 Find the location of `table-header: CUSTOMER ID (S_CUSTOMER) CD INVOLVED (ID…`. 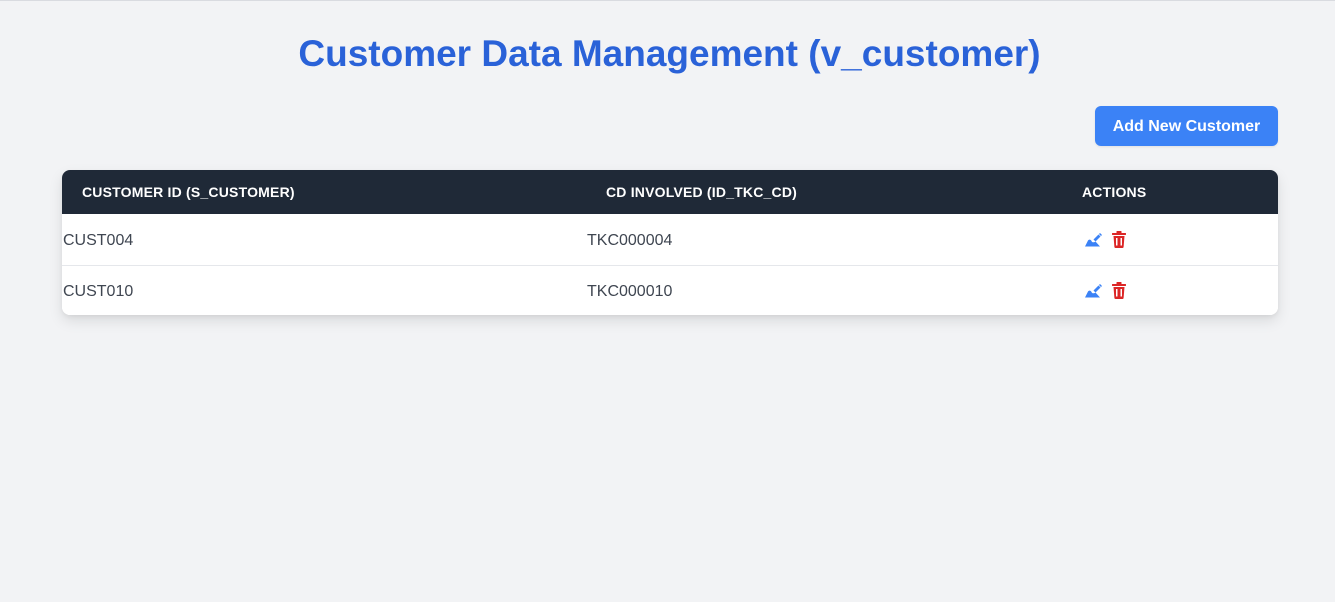

table-header: CUSTOMER ID (S_CUSTOMER) CD INVOLVED (ID… is located at coordinates (670, 192).